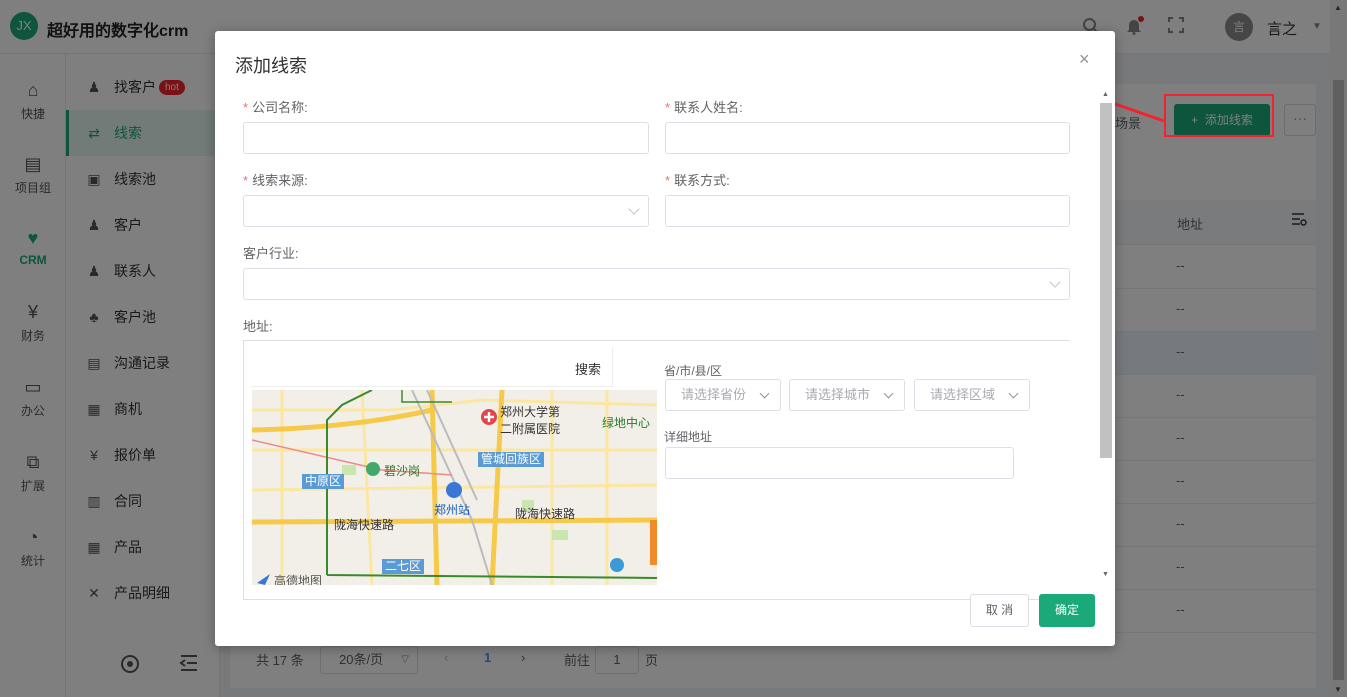 The height and width of the screenshot is (697, 1347). Describe the element at coordinates (432, 367) in the screenshot. I see `map-search-input` at that location.